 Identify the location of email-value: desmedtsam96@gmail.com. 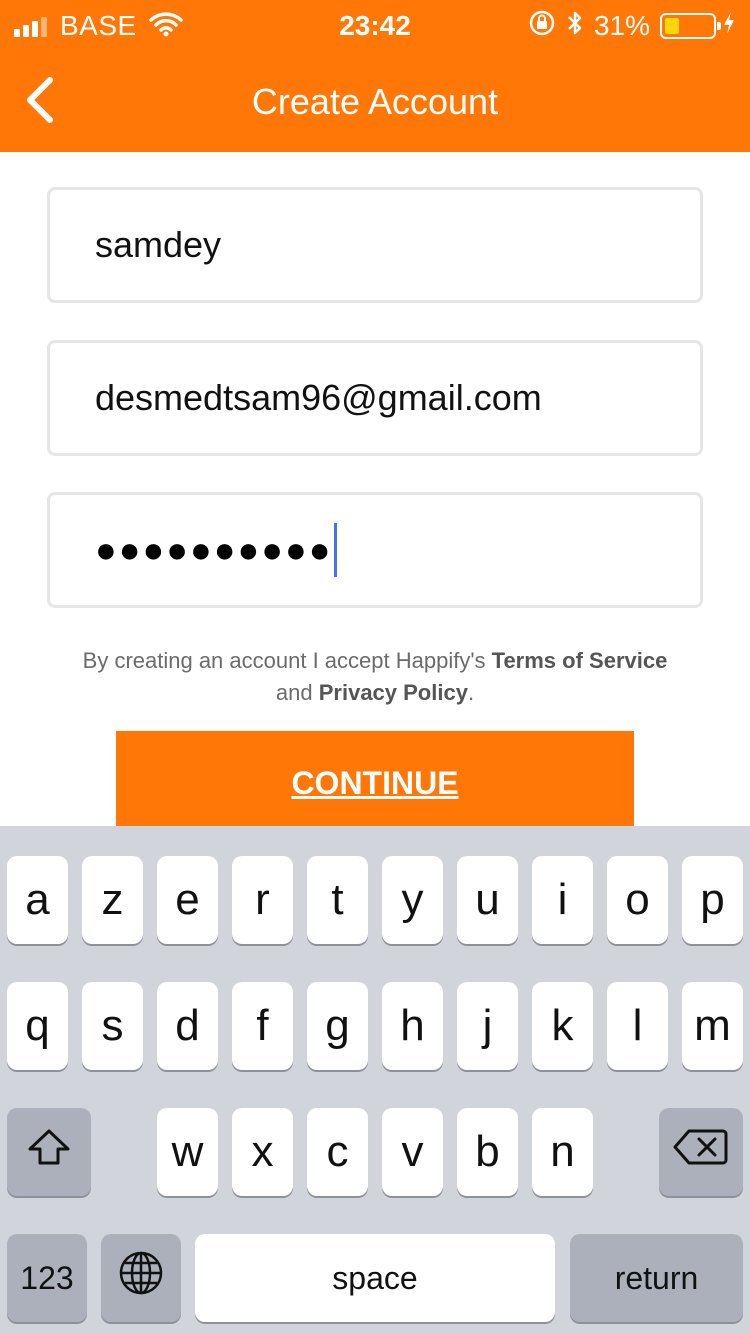
(318, 397).